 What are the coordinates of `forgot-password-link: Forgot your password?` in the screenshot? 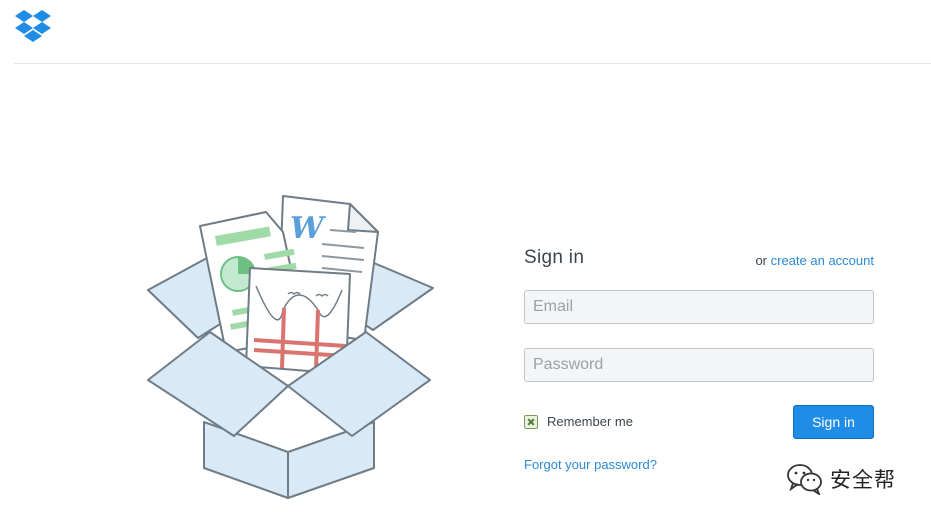 It's located at (590, 464).